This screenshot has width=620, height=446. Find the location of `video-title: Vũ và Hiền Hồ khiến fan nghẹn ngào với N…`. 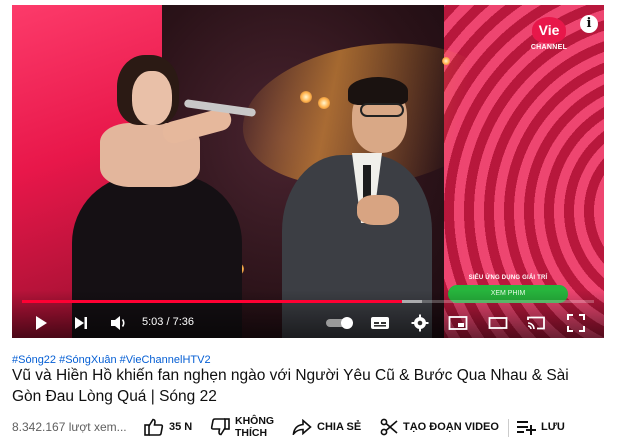

video-title: Vũ và Hiền Hồ khiến fan nghẹn ngào với N… is located at coordinates (290, 386).